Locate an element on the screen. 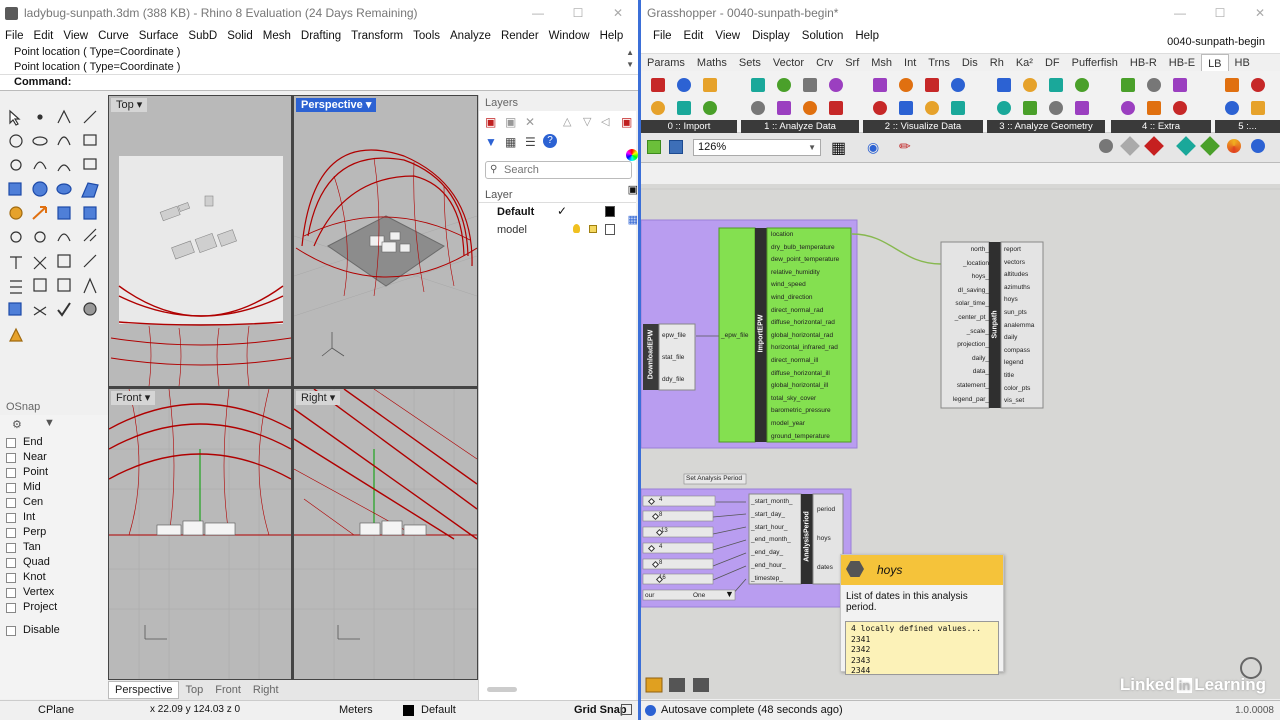 The height and width of the screenshot is (720, 1280). gh-tab-params: Params is located at coordinates (666, 62).